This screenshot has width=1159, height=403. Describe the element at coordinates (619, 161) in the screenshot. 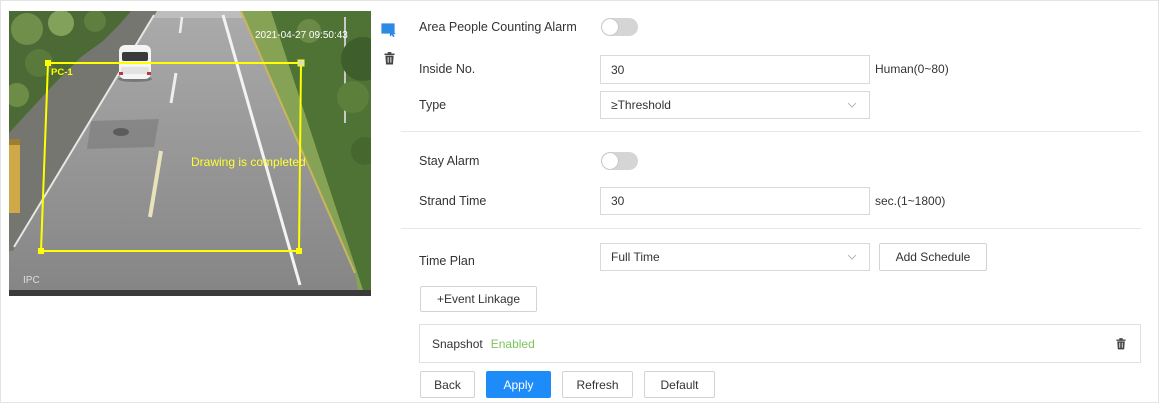

I see `stay-alarm-toggle` at that location.